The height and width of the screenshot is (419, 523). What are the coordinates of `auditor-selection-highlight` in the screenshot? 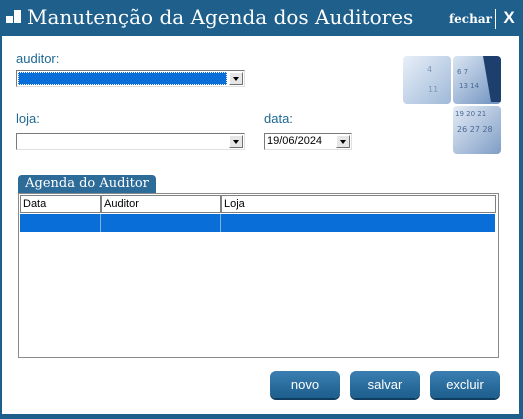 It's located at (122, 78).